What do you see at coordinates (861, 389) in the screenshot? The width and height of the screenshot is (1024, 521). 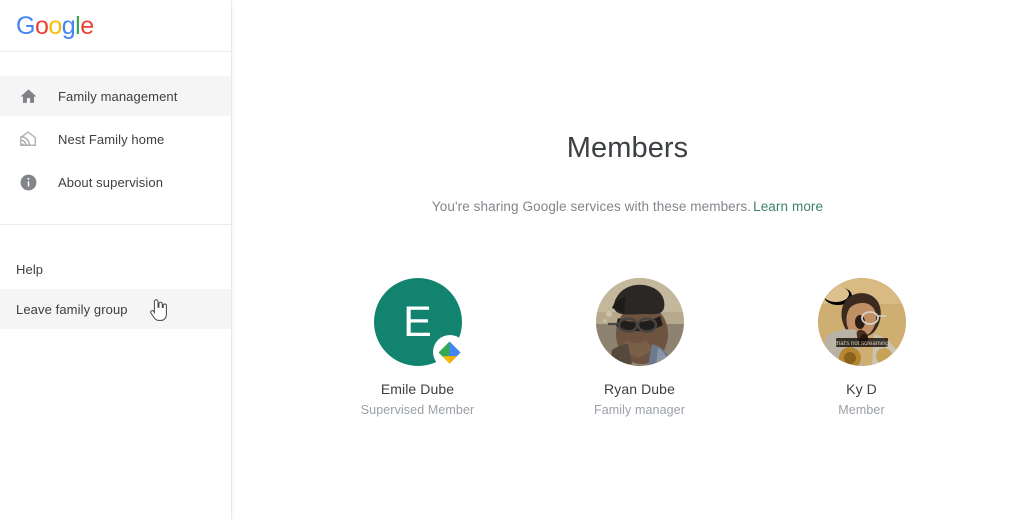 I see `member-name: Ky D` at bounding box center [861, 389].